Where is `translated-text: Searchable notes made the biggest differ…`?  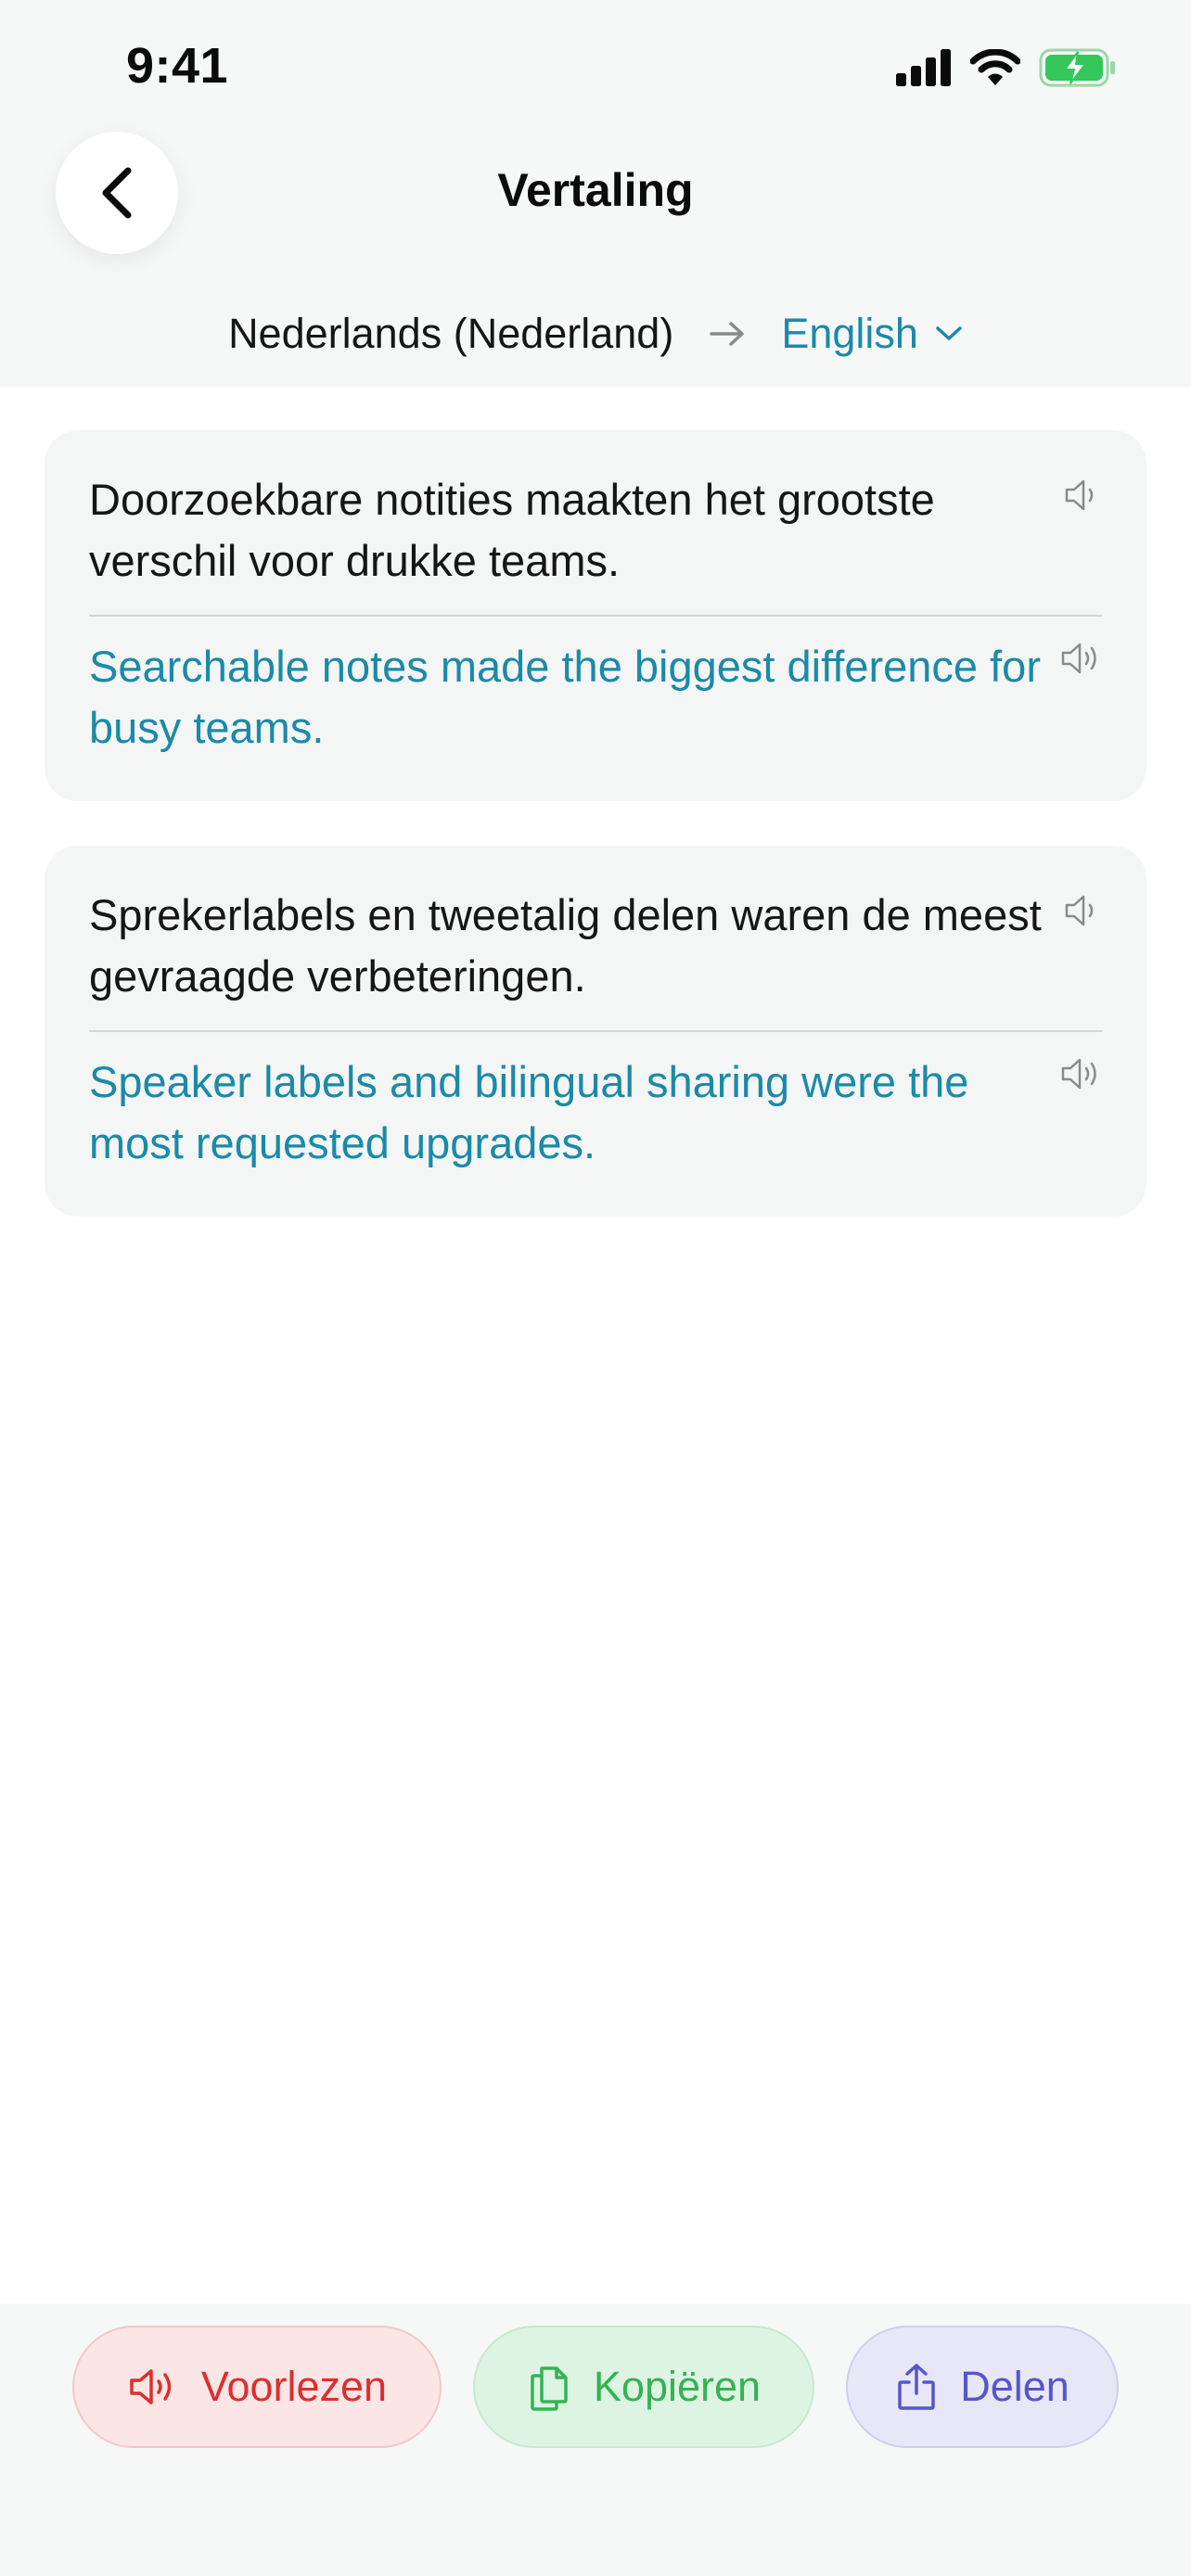
translated-text: Searchable notes made the biggest differ… is located at coordinates (565, 697).